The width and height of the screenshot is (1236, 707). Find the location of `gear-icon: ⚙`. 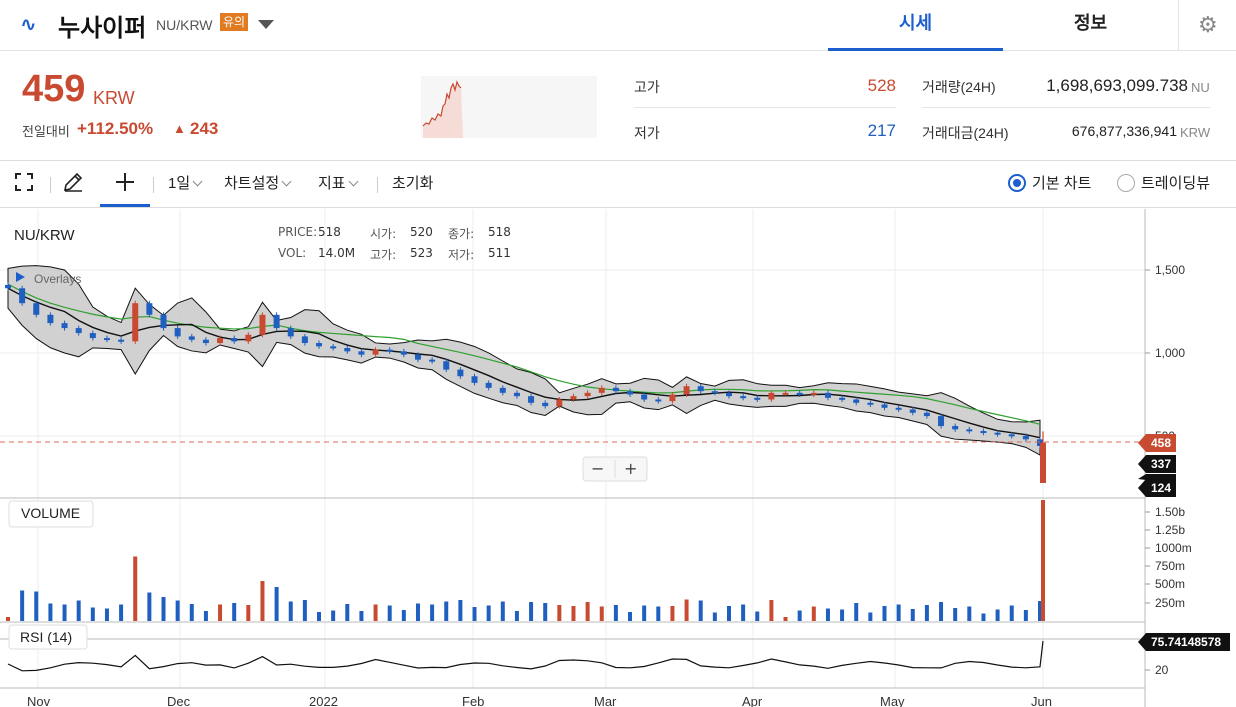

gear-icon: ⚙ is located at coordinates (1208, 24).